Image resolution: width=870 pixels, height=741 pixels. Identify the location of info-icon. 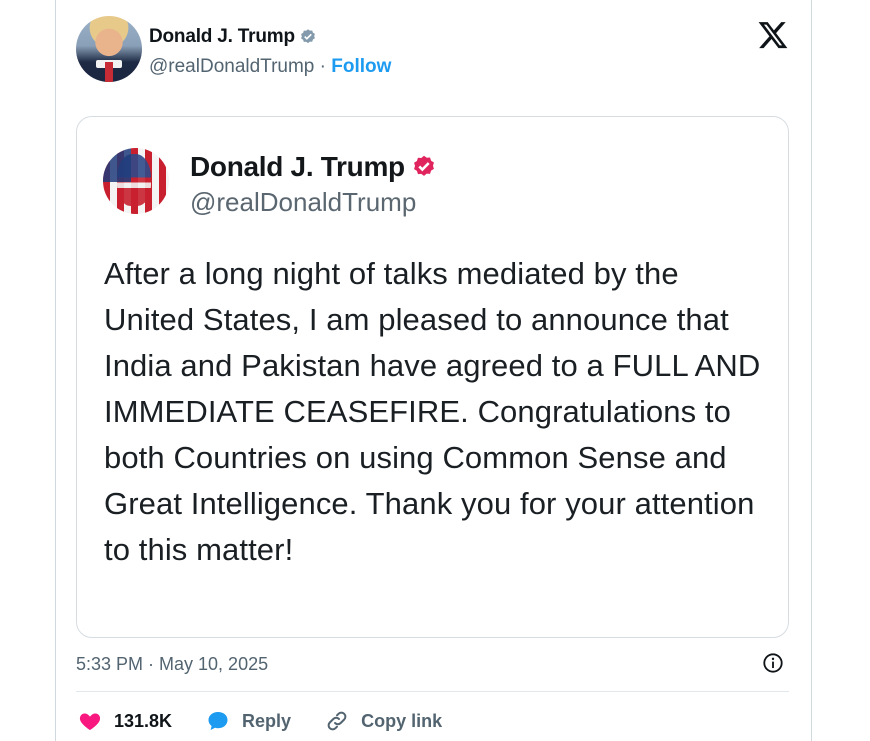
(773, 663).